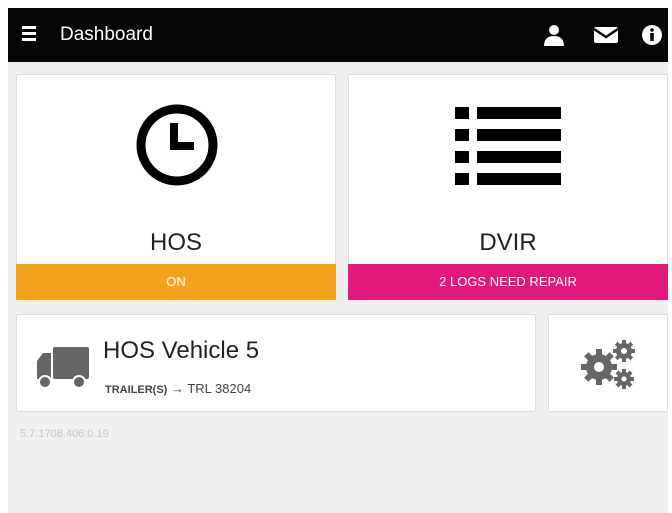 This screenshot has height=513, width=672. I want to click on truck-icon, so click(63, 369).